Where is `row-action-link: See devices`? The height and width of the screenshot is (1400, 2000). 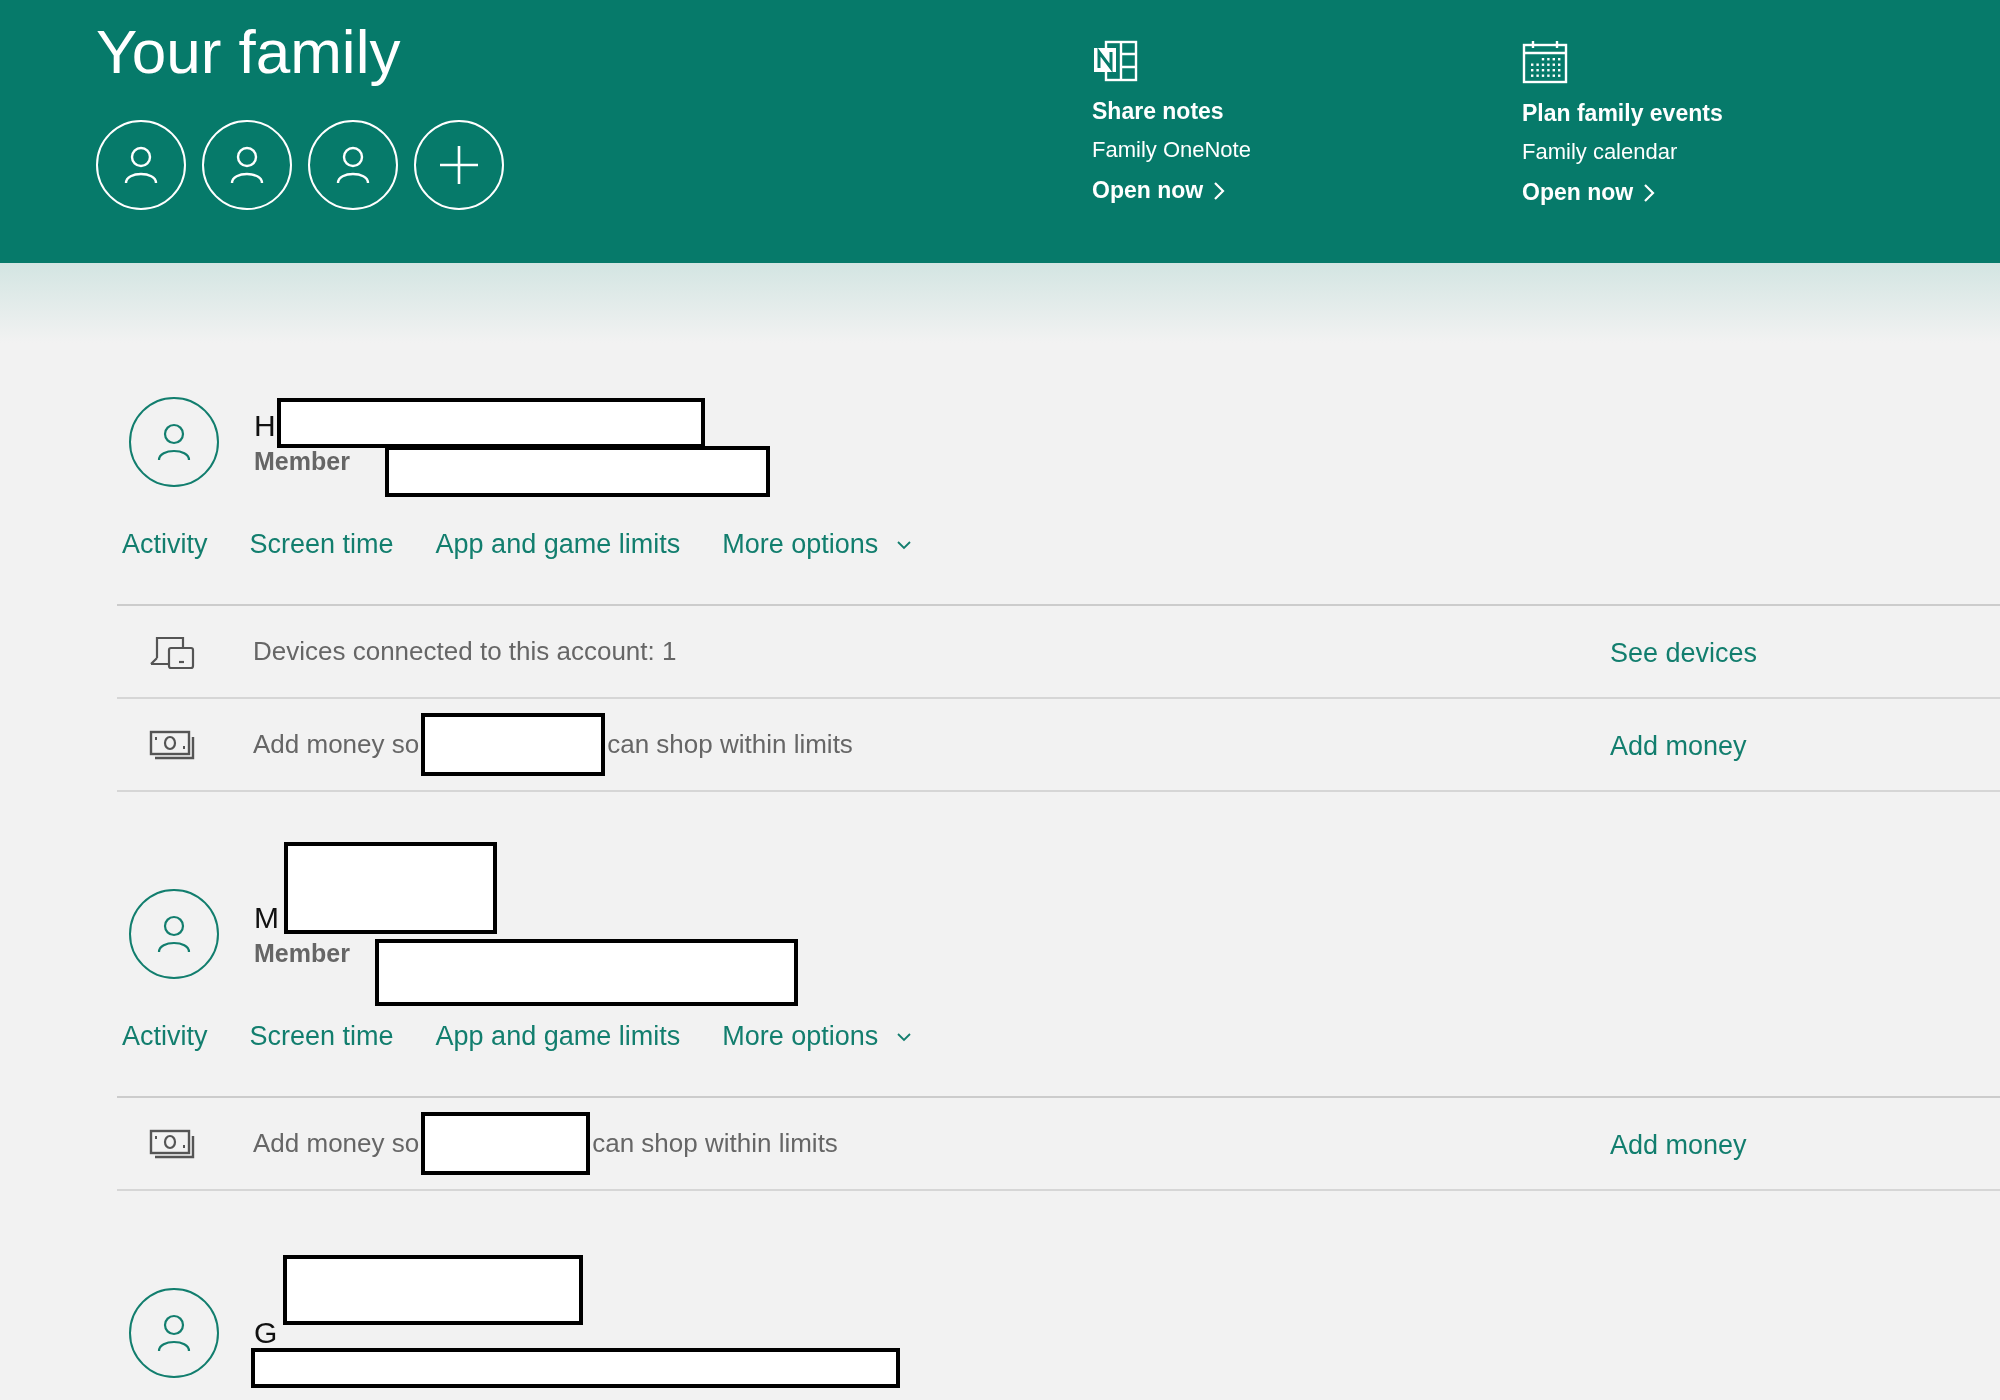 row-action-link: See devices is located at coordinates (1684, 653).